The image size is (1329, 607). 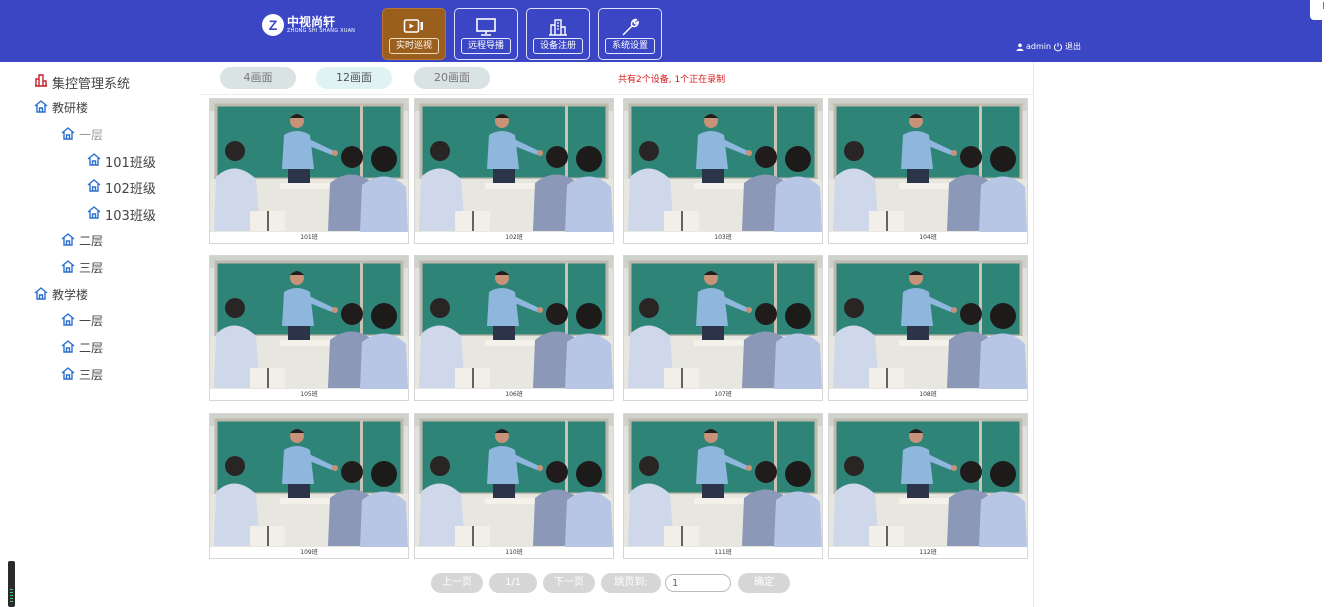 I want to click on camera-tile: 103班, so click(x=723, y=171).